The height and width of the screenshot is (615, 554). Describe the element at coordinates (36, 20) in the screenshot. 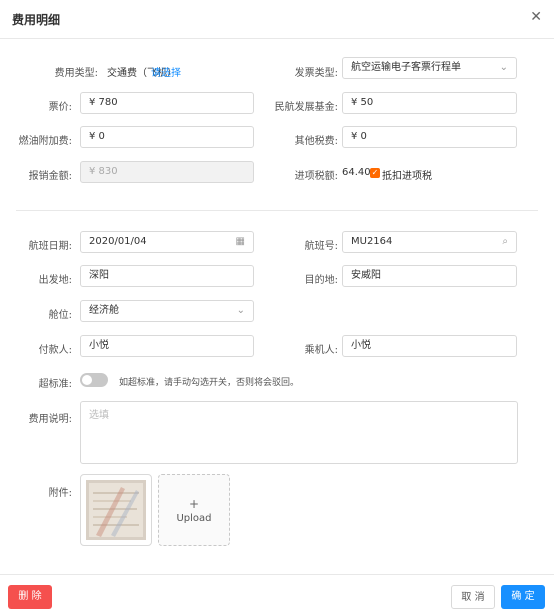

I see `dialog-title: 费用明细` at that location.